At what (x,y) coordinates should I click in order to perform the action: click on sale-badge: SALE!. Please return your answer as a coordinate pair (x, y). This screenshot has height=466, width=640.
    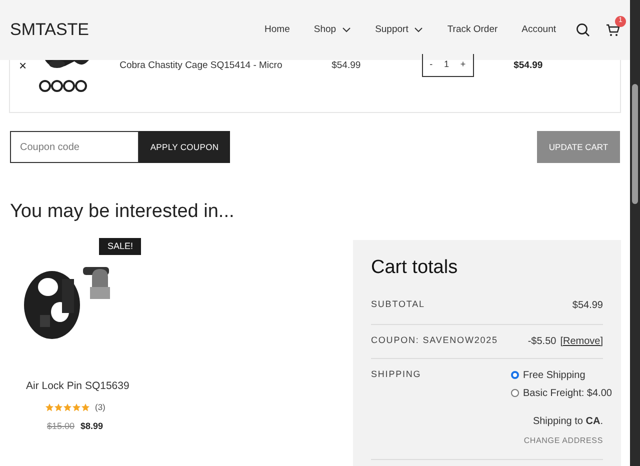
    Looking at the image, I should click on (120, 247).